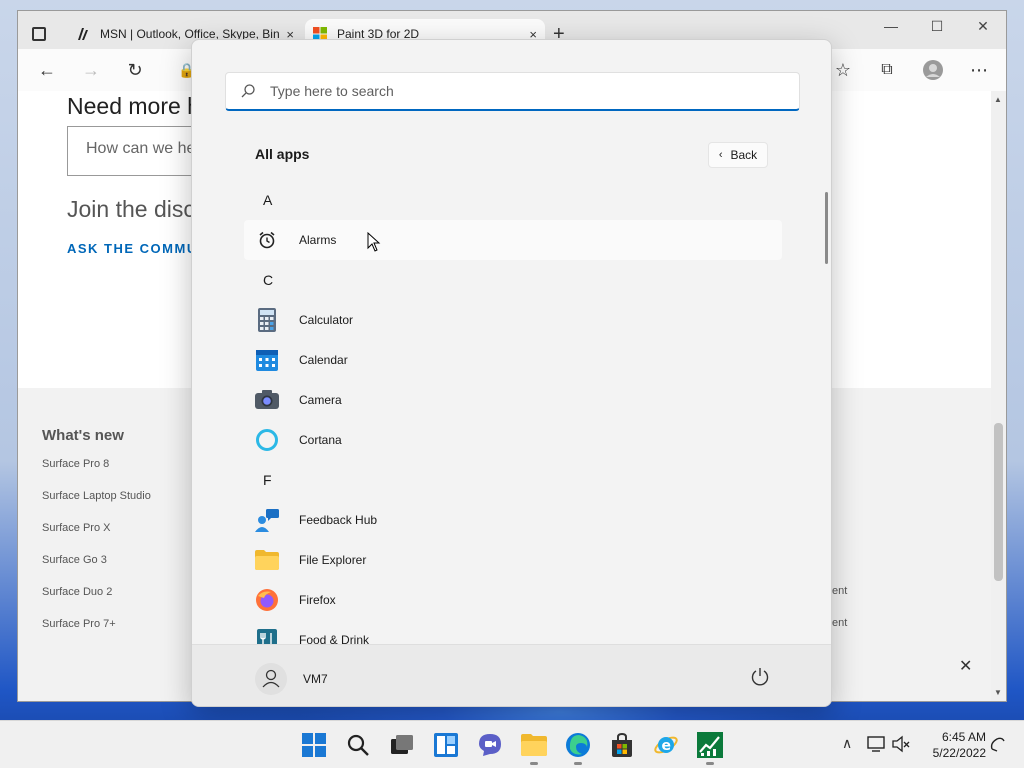  Describe the element at coordinates (267, 360) in the screenshot. I see `calendar-icon` at that location.